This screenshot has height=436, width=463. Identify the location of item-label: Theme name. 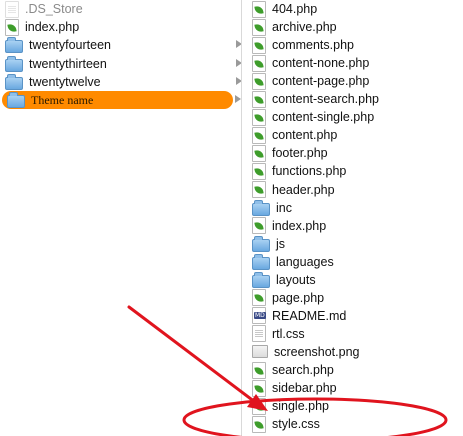
(62, 99).